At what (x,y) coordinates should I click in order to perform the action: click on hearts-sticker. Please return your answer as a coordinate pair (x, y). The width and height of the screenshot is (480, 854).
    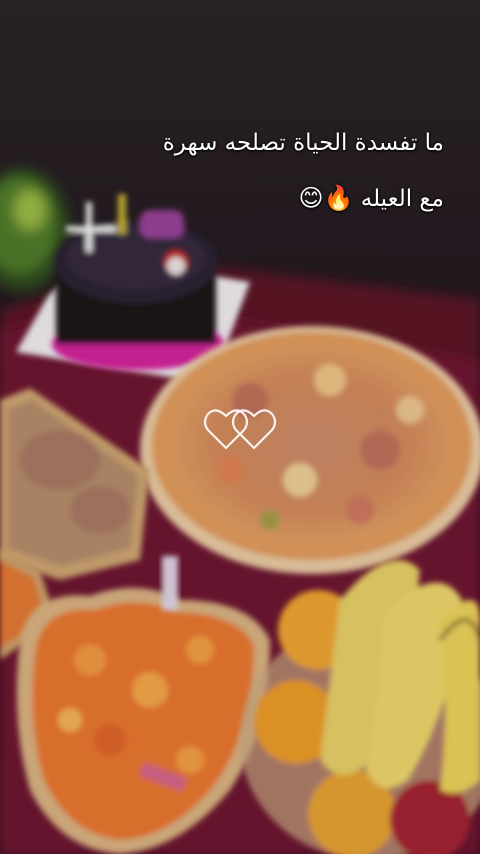
    Looking at the image, I should click on (240, 429).